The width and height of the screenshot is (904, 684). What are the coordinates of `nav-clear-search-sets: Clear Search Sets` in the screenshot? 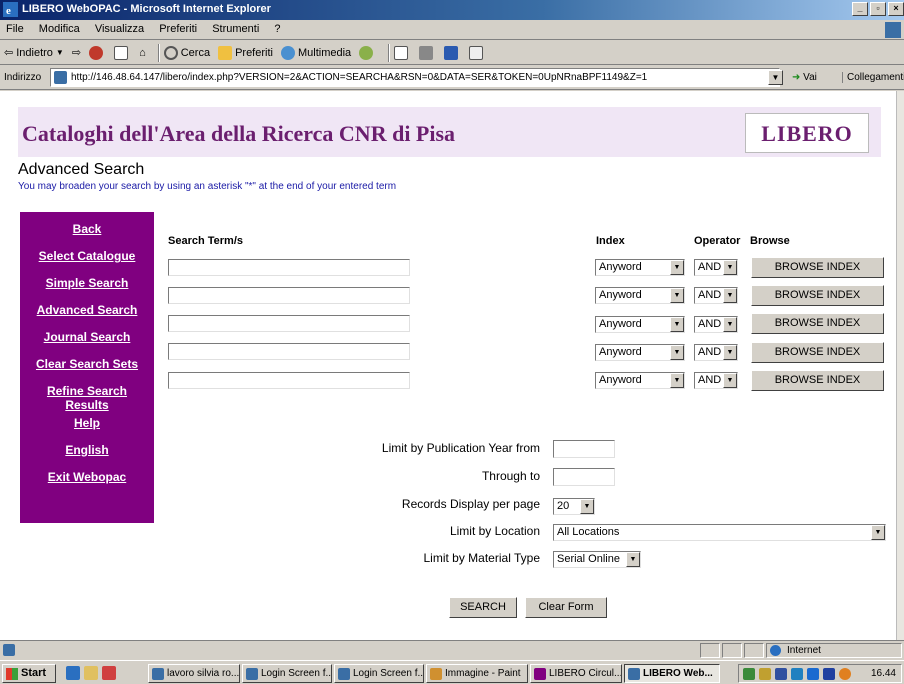 It's located at (87, 364).